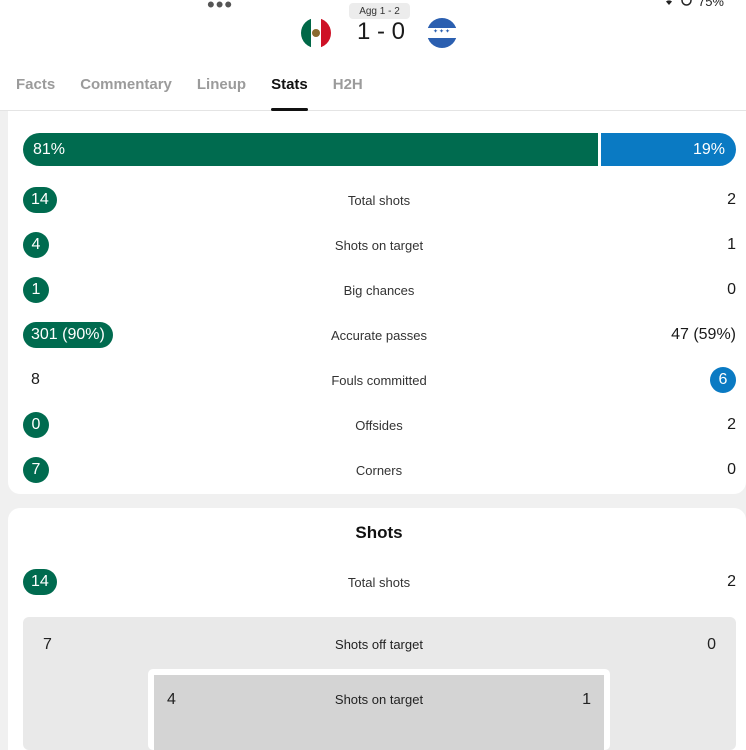  I want to click on tab-bar: Facts Commentary Lineup Stats H2H, so click(202, 93).